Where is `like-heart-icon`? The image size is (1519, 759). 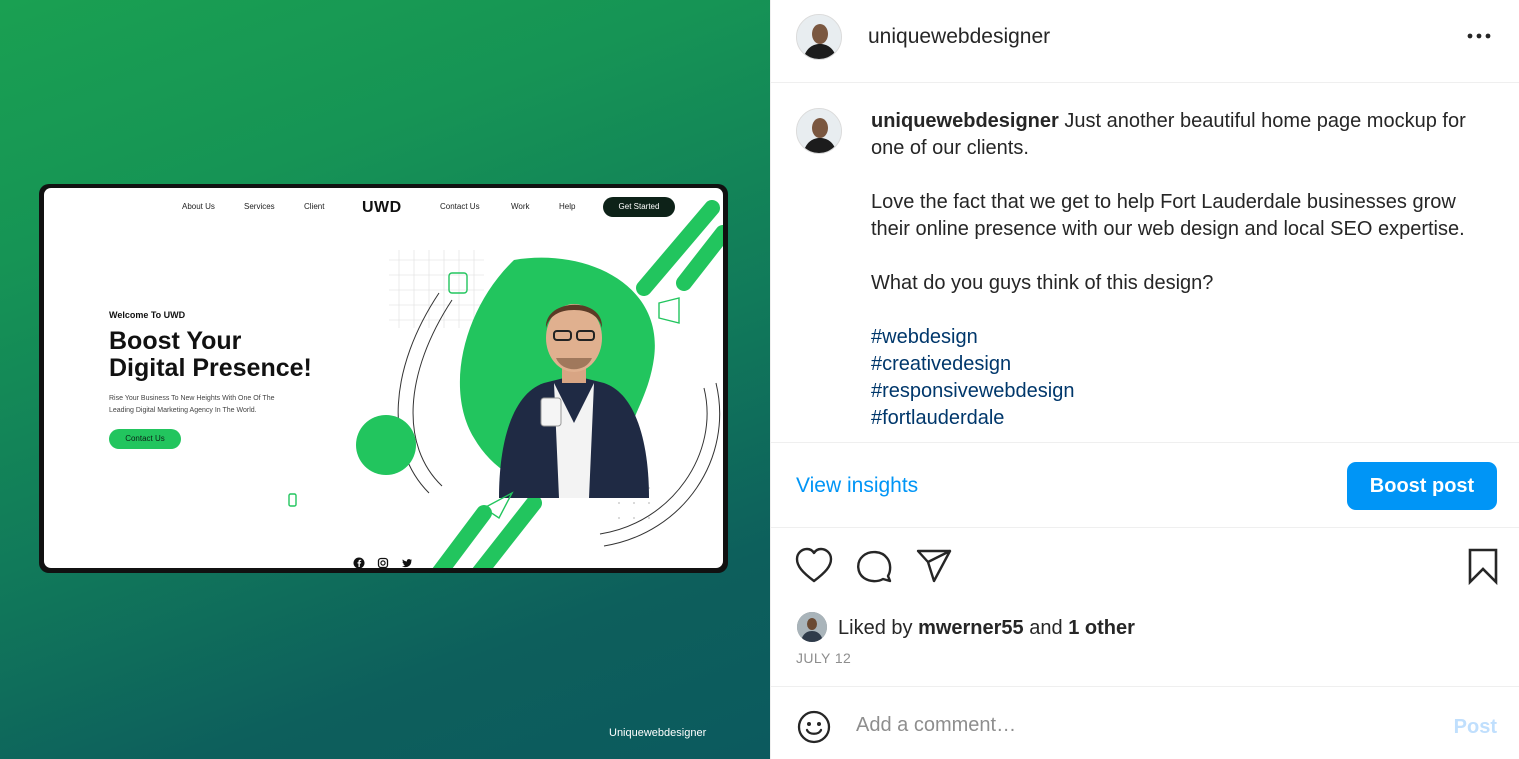
like-heart-icon is located at coordinates (814, 567).